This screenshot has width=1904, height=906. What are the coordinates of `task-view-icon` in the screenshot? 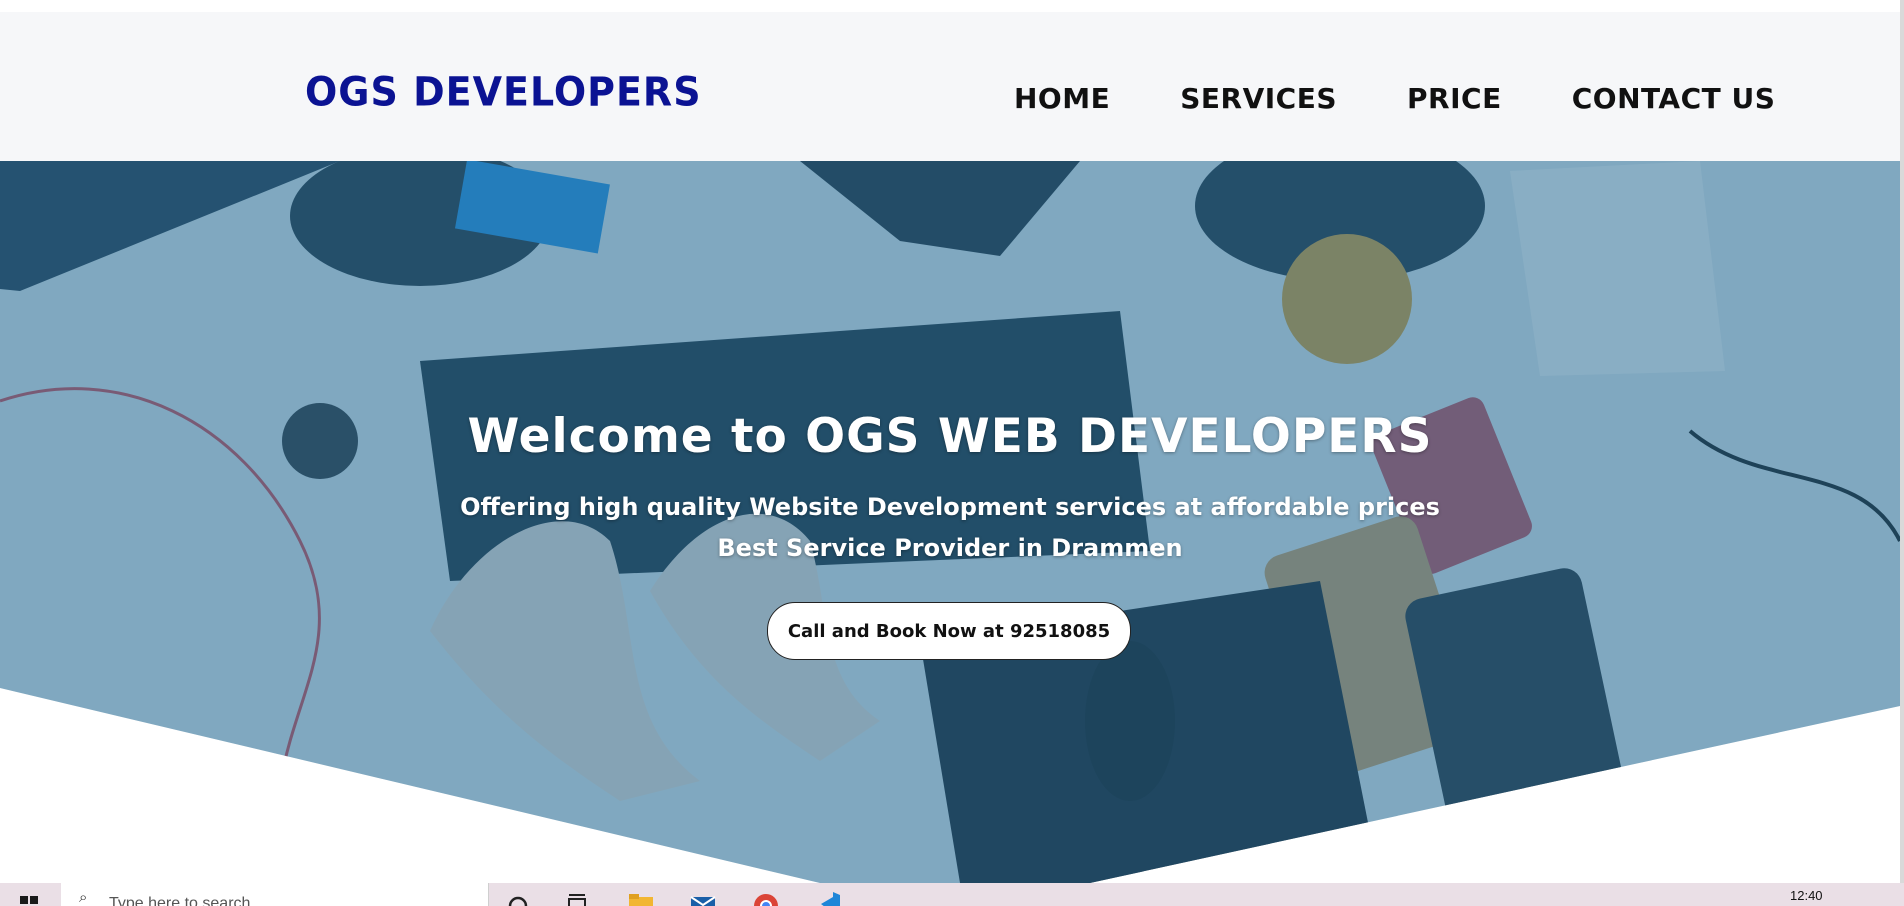 It's located at (578, 898).